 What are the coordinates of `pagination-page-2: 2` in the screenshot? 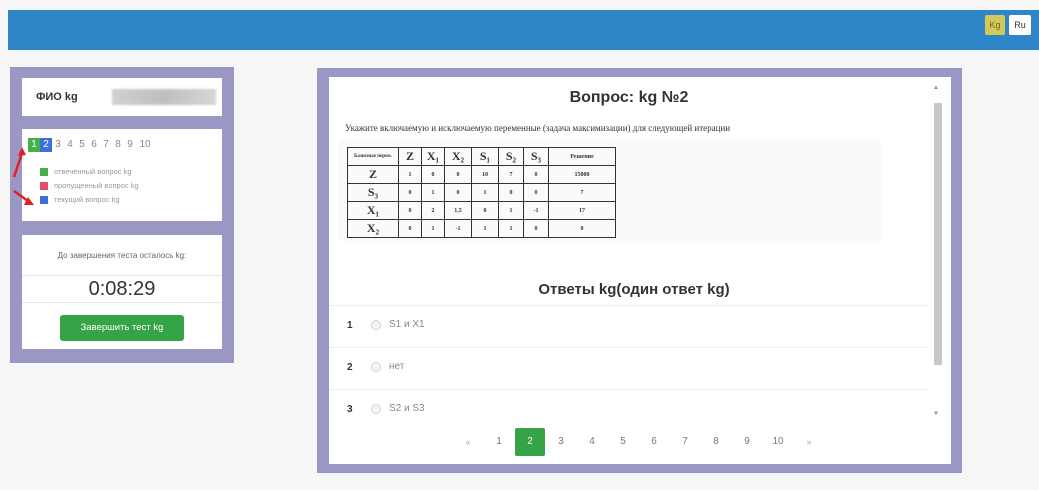 It's located at (530, 442).